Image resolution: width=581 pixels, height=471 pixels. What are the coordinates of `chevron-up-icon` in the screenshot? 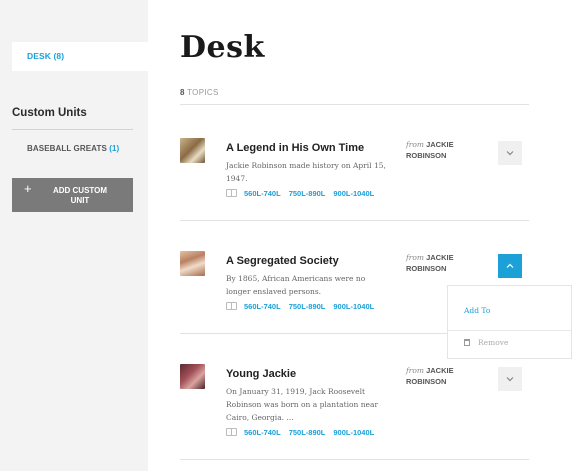 It's located at (510, 265).